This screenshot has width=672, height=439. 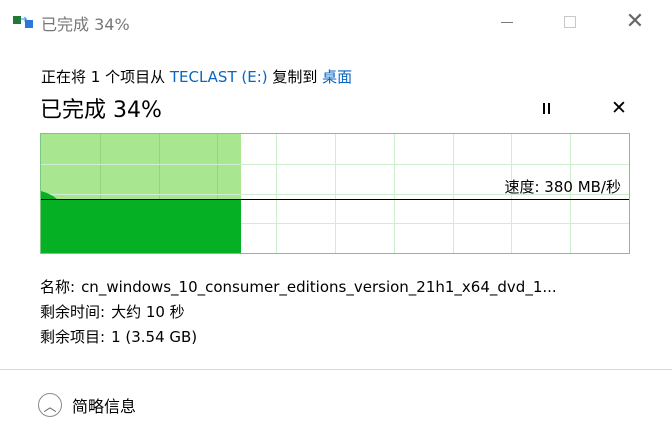 I want to click on speed-label: 速度: 380 MB/秒, so click(x=562, y=187).